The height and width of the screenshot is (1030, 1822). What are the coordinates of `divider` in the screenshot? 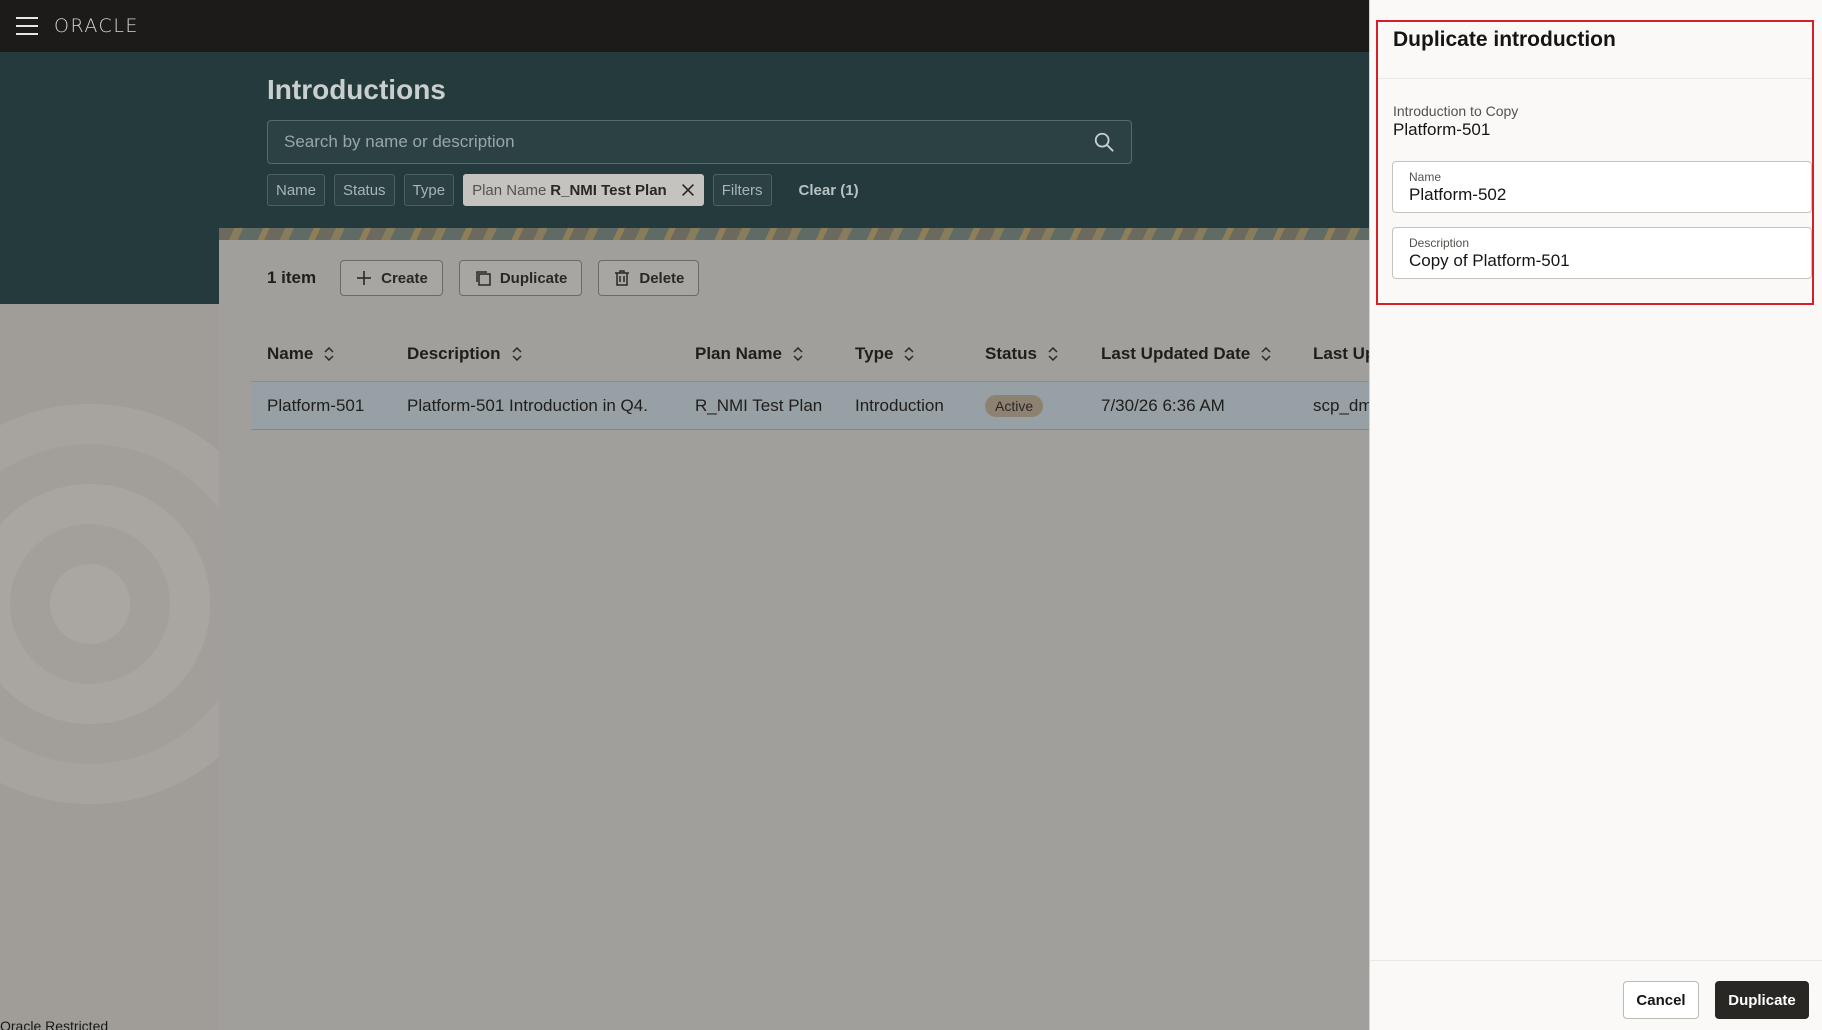 It's located at (1595, 78).